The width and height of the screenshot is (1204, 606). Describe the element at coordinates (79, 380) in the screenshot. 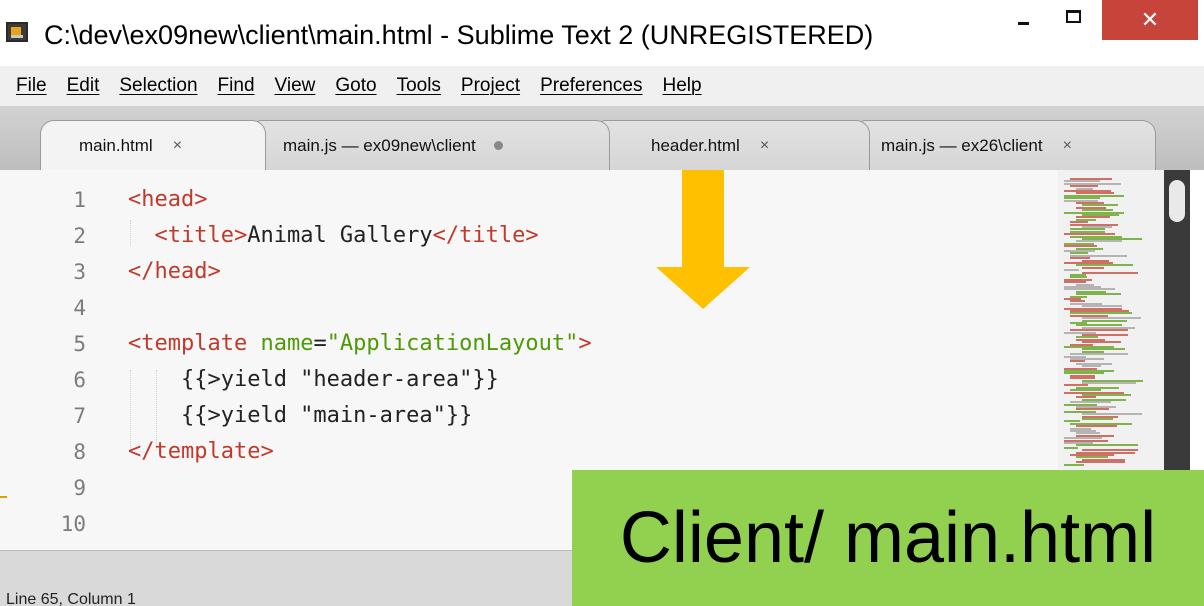

I see `line-number: 6` at that location.